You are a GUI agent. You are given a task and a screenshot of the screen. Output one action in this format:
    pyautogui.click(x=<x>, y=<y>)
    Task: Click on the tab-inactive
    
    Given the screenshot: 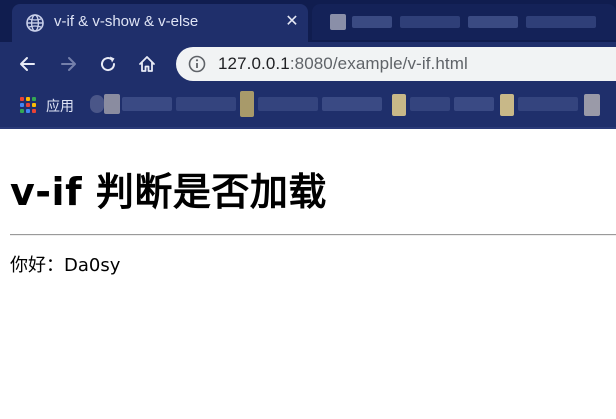 What is the action you would take?
    pyautogui.click(x=464, y=22)
    